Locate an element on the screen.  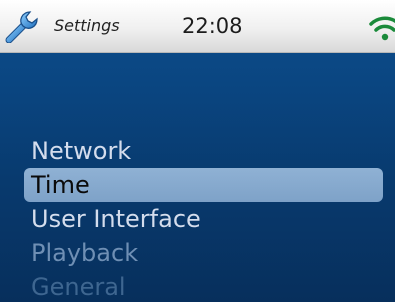
menu-item-user-interface: User Interface is located at coordinates (197, 219).